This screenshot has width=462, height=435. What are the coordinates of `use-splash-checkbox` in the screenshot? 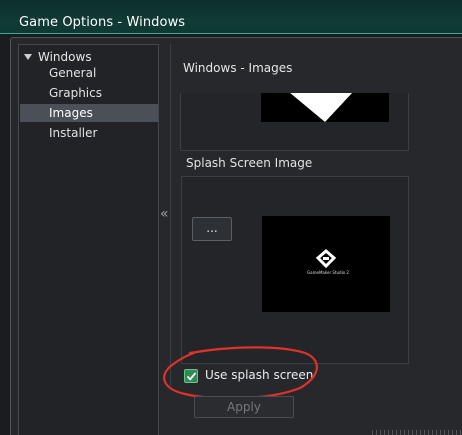 It's located at (191, 376).